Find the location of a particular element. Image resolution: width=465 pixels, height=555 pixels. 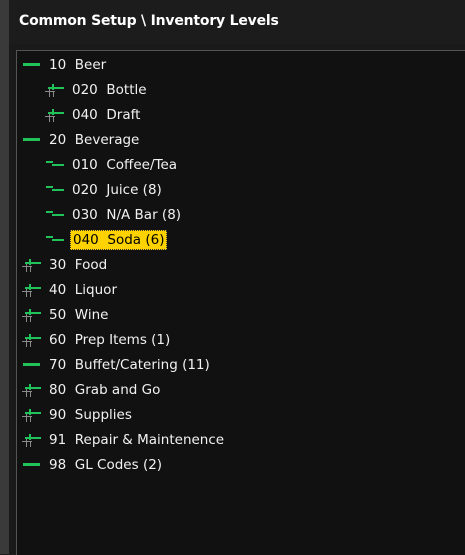

tree-node-label: 020 Juice (8) is located at coordinates (117, 190).